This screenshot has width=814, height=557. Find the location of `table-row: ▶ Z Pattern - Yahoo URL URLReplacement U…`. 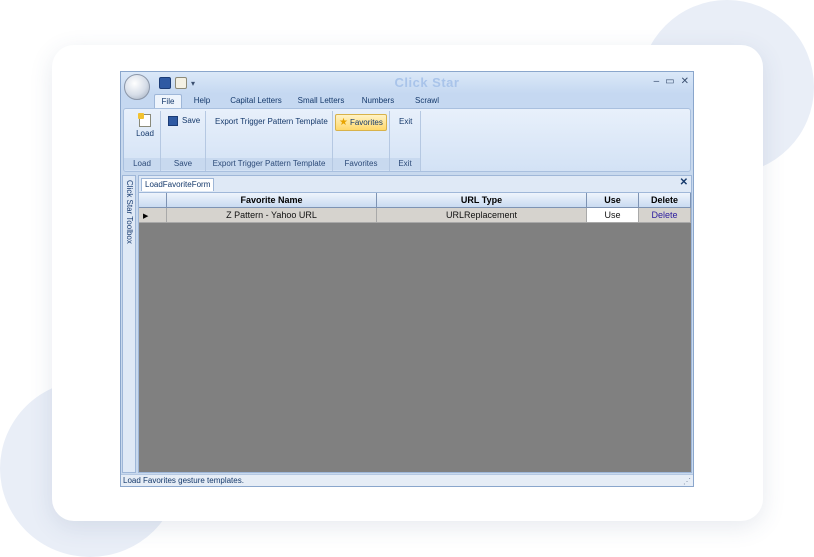

table-row: ▶ Z Pattern - Yahoo URL URLReplacement U… is located at coordinates (415, 215).